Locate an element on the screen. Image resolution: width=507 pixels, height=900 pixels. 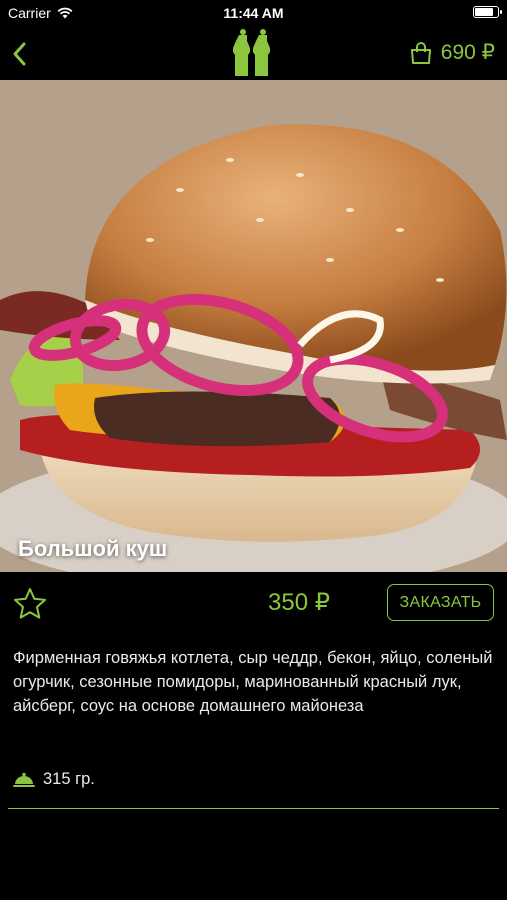
salt-pepper-logo is located at coordinates (251, 52).